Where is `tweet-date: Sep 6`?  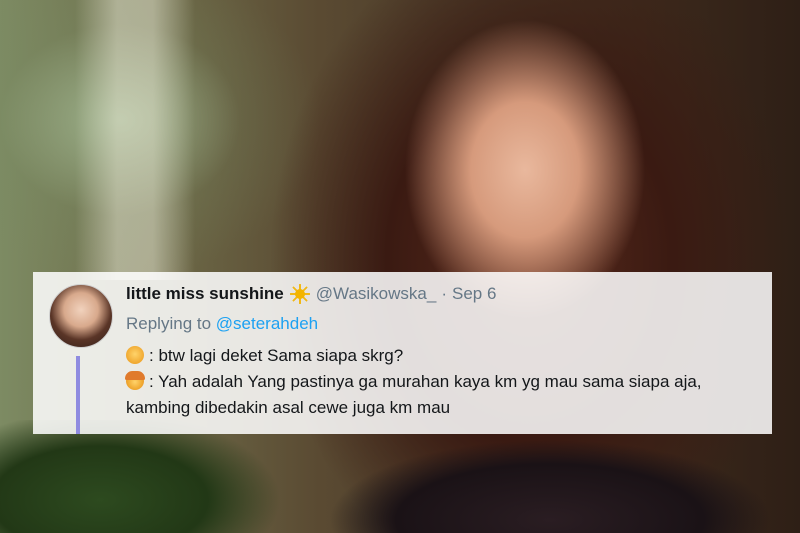
tweet-date: Sep 6 is located at coordinates (474, 294).